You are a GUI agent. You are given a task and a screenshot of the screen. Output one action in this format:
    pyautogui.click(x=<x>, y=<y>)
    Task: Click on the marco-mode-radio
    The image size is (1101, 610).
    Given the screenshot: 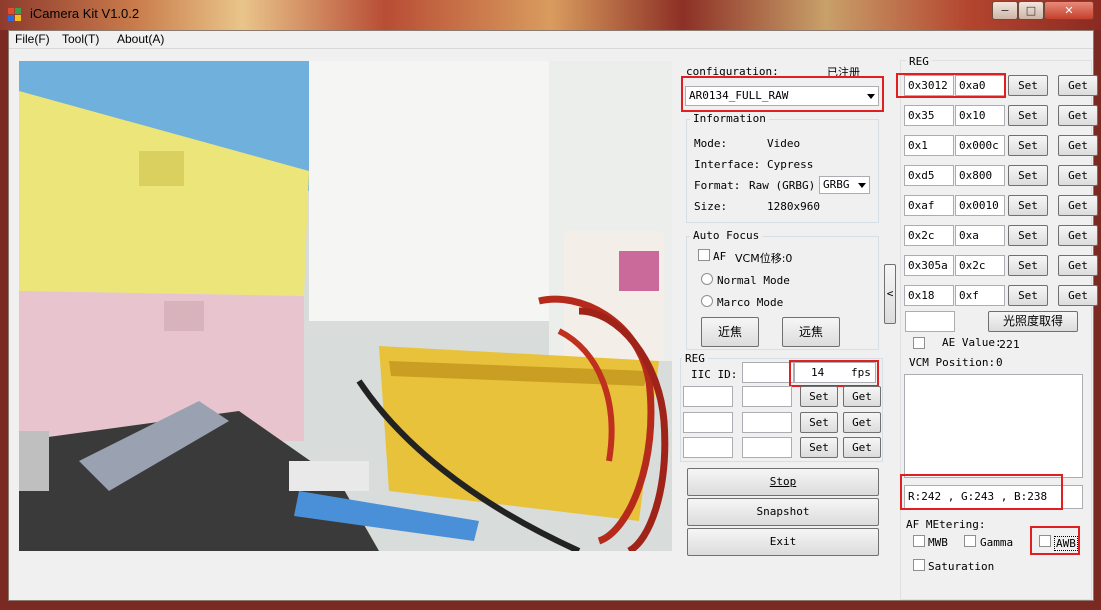 What is the action you would take?
    pyautogui.click(x=707, y=301)
    